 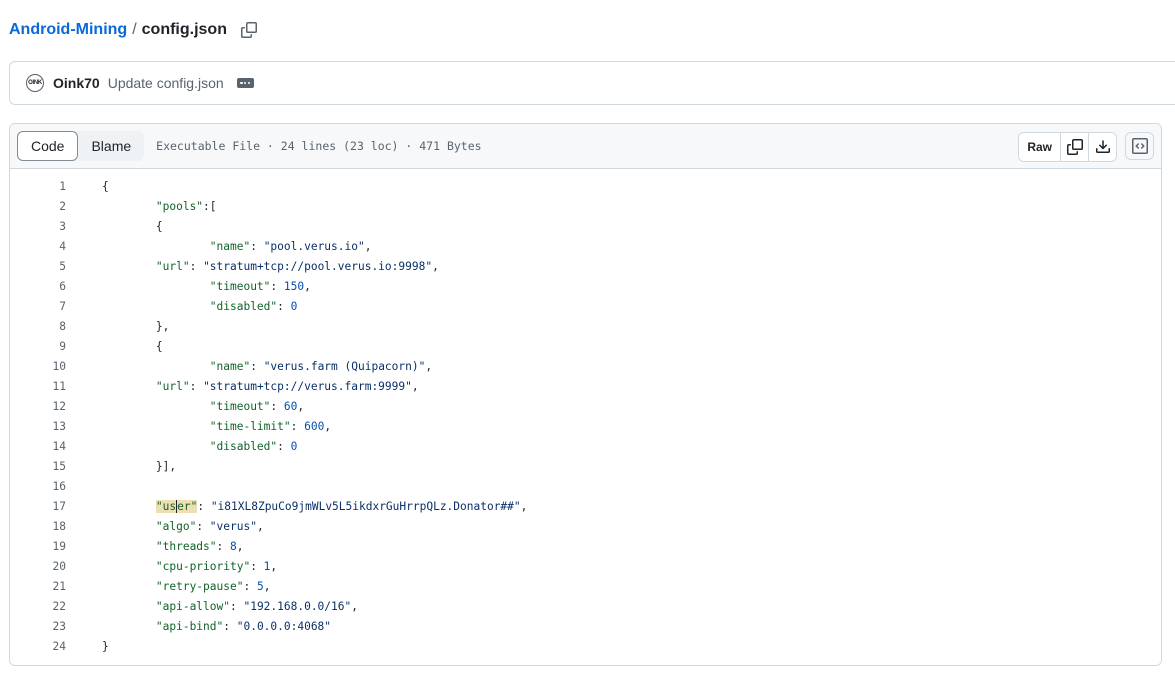 I want to click on line-content: "time-limit": 600,, so click(x=270, y=426).